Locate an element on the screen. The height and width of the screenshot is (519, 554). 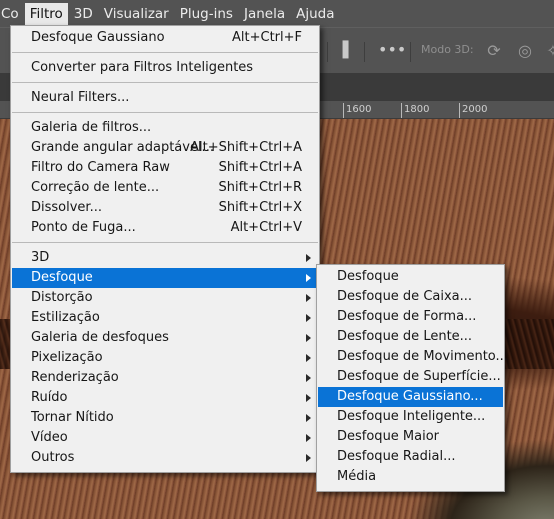
menu-item-shortcut: Alt+Shift+Ctrl+A is located at coordinates (246, 147).